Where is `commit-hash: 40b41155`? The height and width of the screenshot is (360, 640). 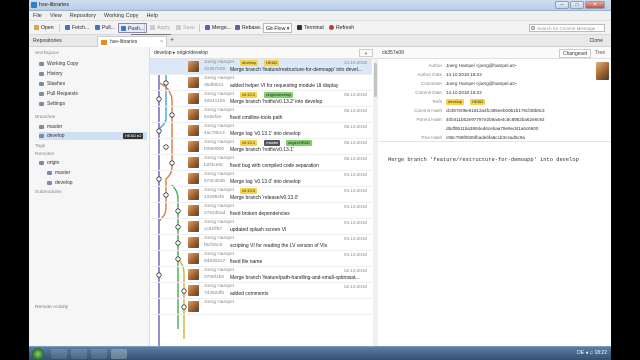 commit-hash: 40b41155 is located at coordinates (214, 101).